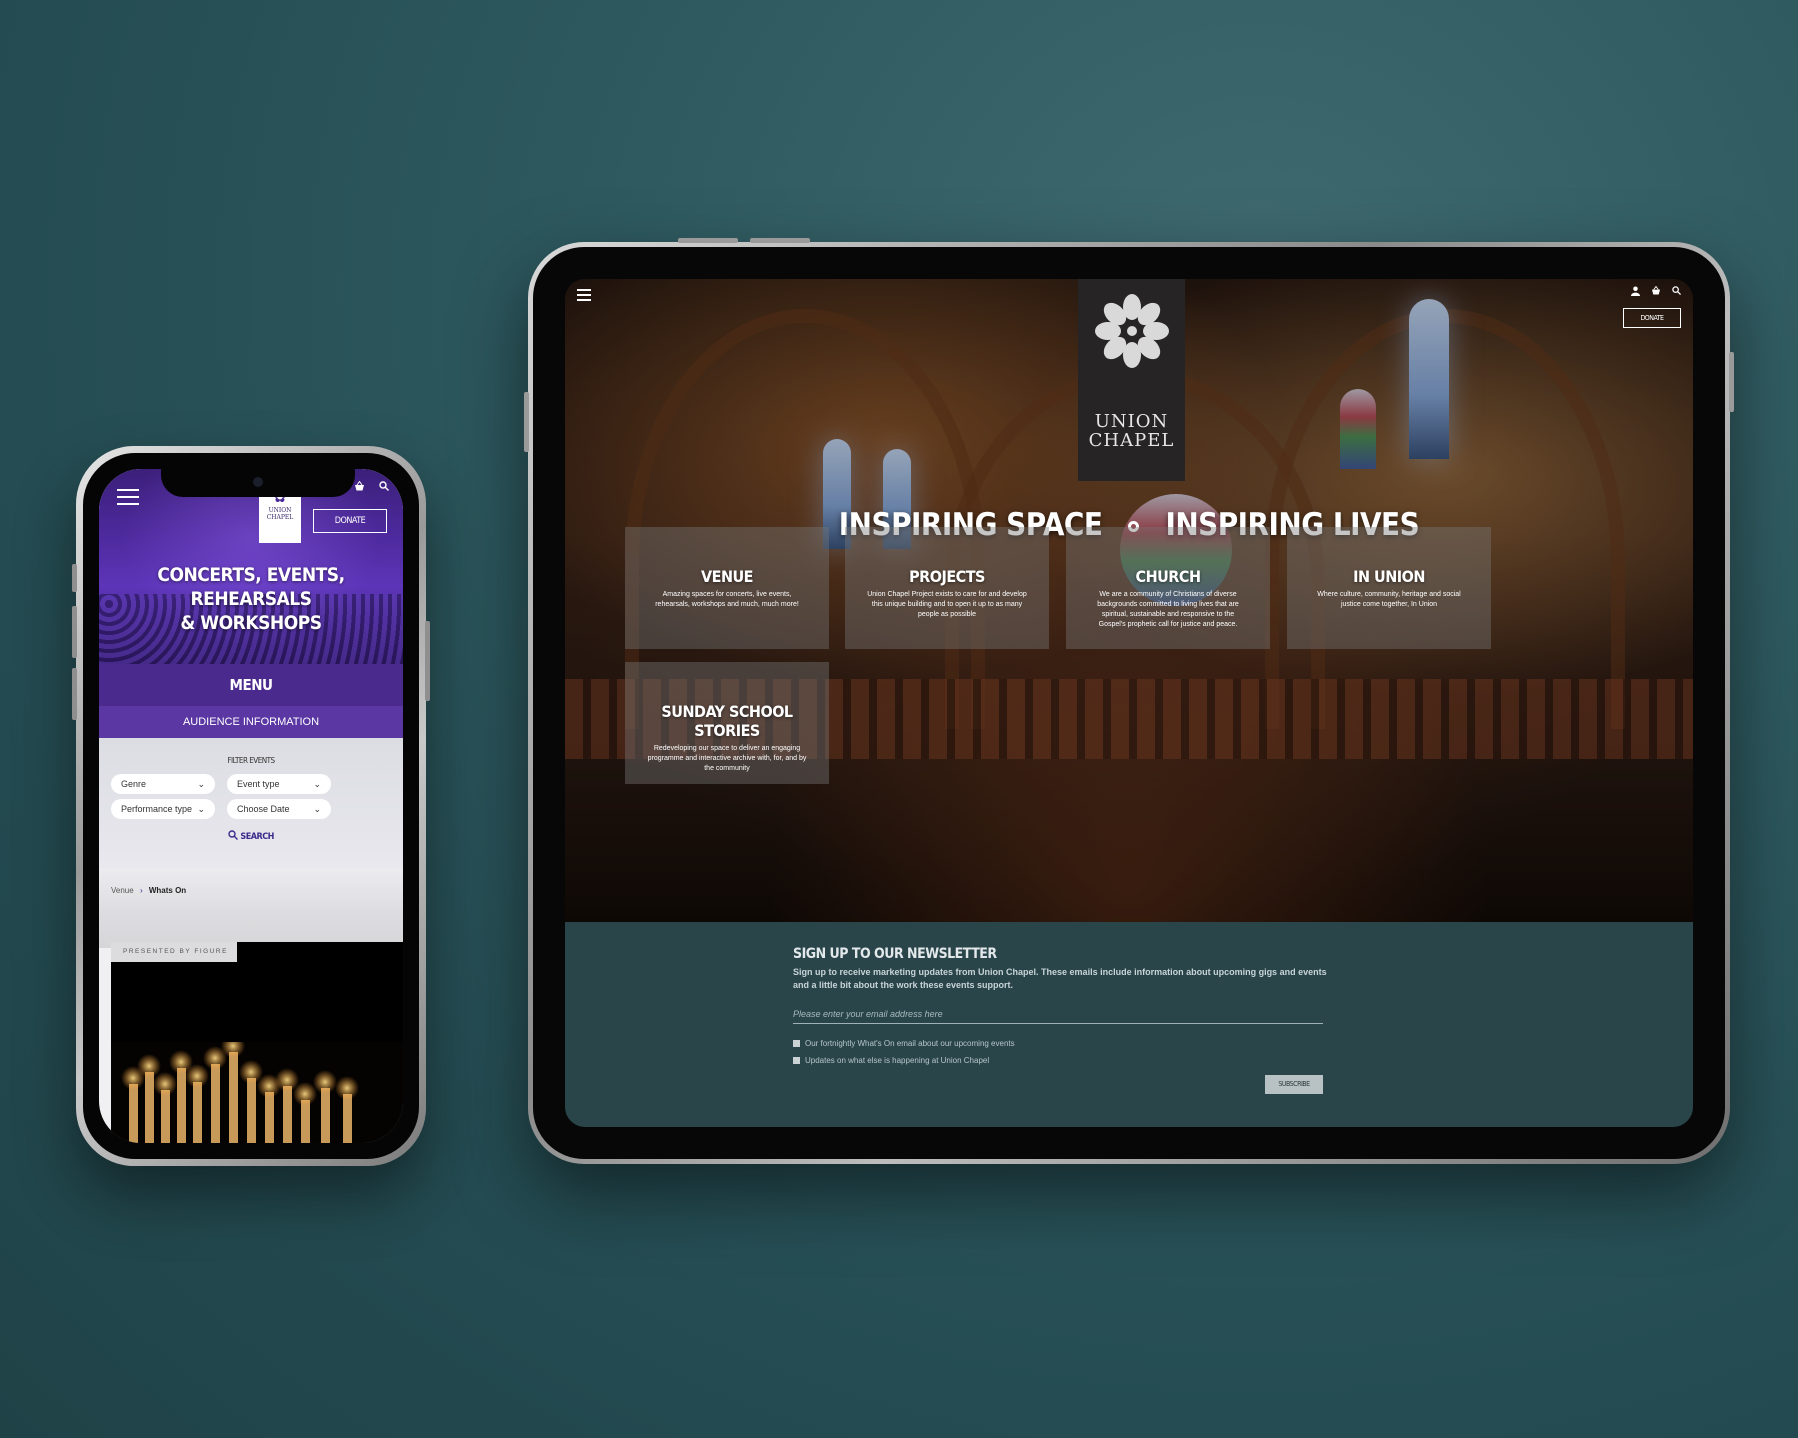  I want to click on tablet-header-icons, so click(1656, 292).